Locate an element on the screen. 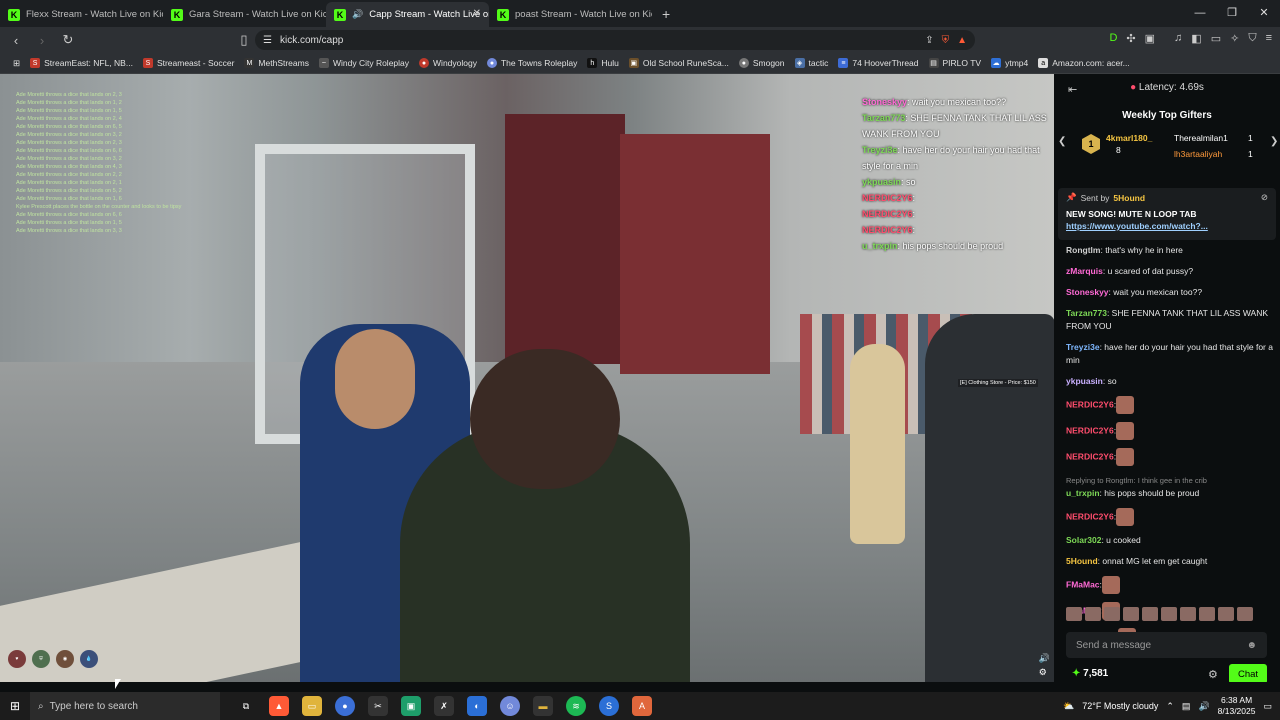 The image size is (1280, 720). site-settings-icon: ☰ is located at coordinates (267, 40).